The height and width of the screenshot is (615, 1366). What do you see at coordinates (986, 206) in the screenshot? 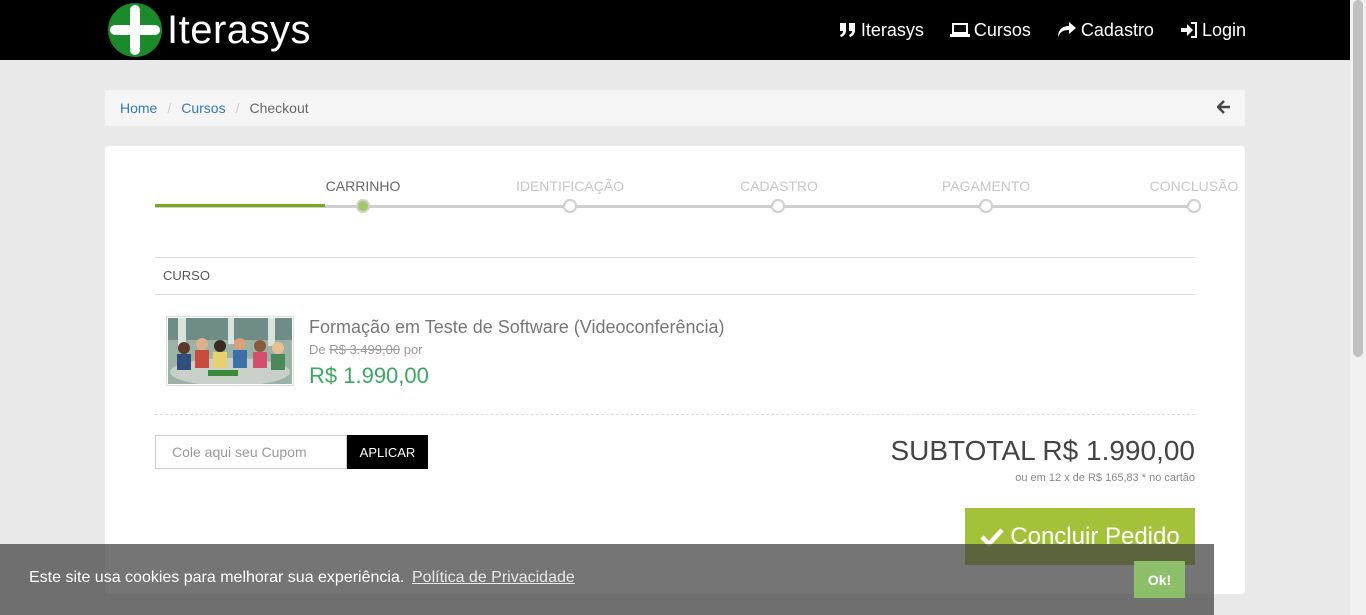
I see `step-dot-pagamento` at bounding box center [986, 206].